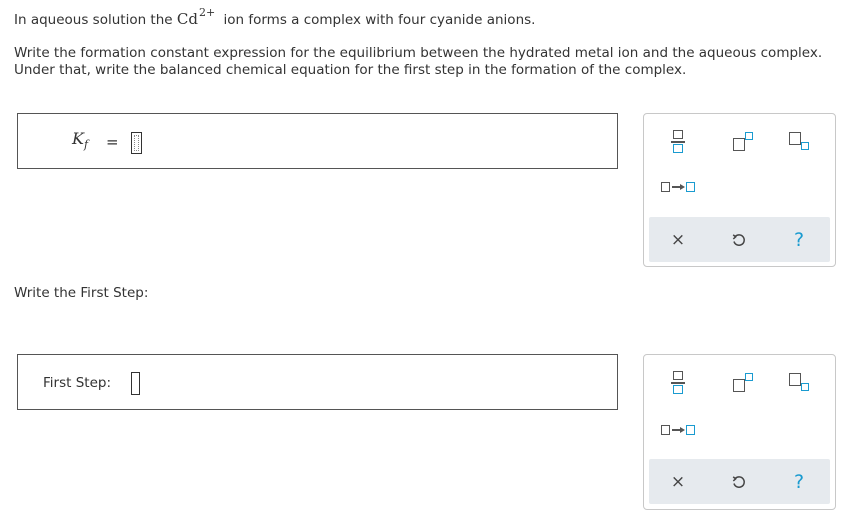 This screenshot has width=857, height=518. What do you see at coordinates (207, 12) in the screenshot?
I see `ion-charge: 2+` at bounding box center [207, 12].